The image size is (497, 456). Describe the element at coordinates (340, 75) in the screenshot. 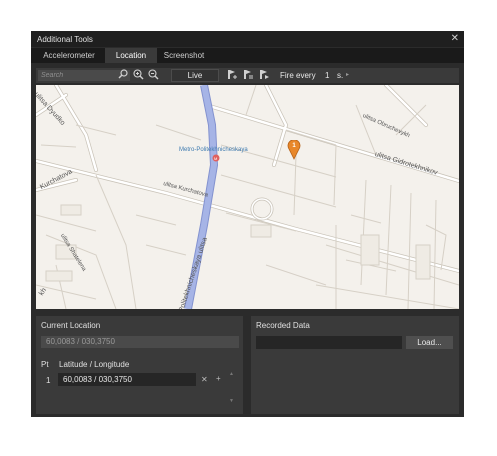

I see `fire-every-unit: s.` at that location.